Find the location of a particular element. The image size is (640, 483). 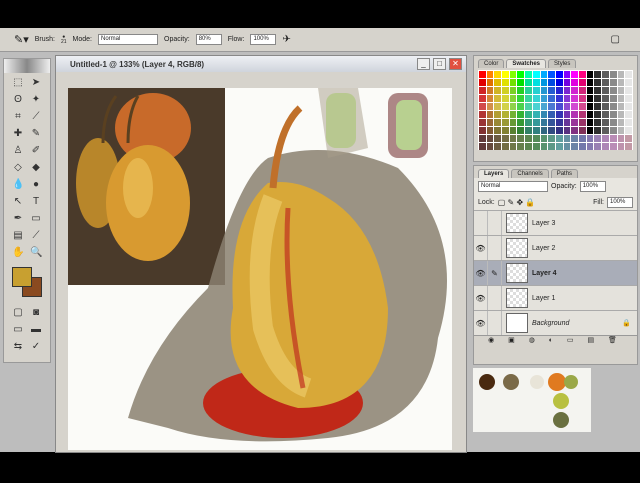

eraser-icon: ◇ is located at coordinates (18, 168).